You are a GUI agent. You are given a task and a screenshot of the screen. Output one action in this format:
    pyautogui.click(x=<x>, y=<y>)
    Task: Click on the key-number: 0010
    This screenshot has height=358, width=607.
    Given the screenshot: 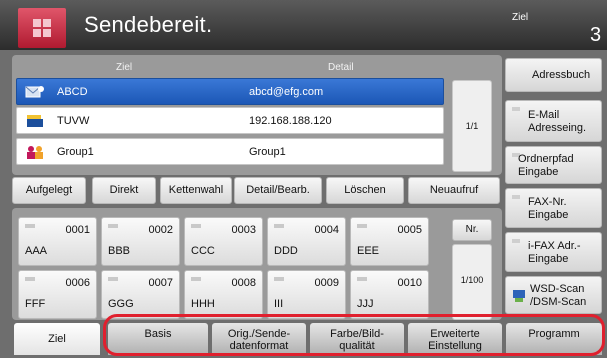 What is the action you would take?
    pyautogui.click(x=409, y=283)
    